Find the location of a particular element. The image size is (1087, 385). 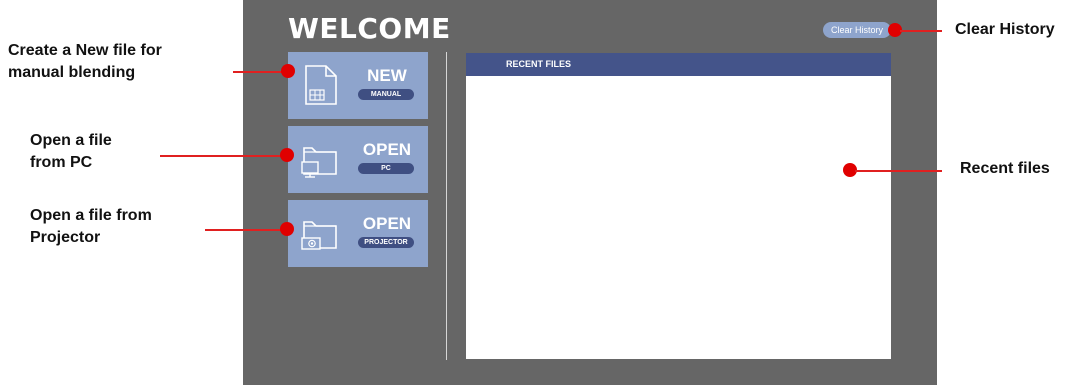

callout-clear-history: Clear History is located at coordinates (1005, 29).